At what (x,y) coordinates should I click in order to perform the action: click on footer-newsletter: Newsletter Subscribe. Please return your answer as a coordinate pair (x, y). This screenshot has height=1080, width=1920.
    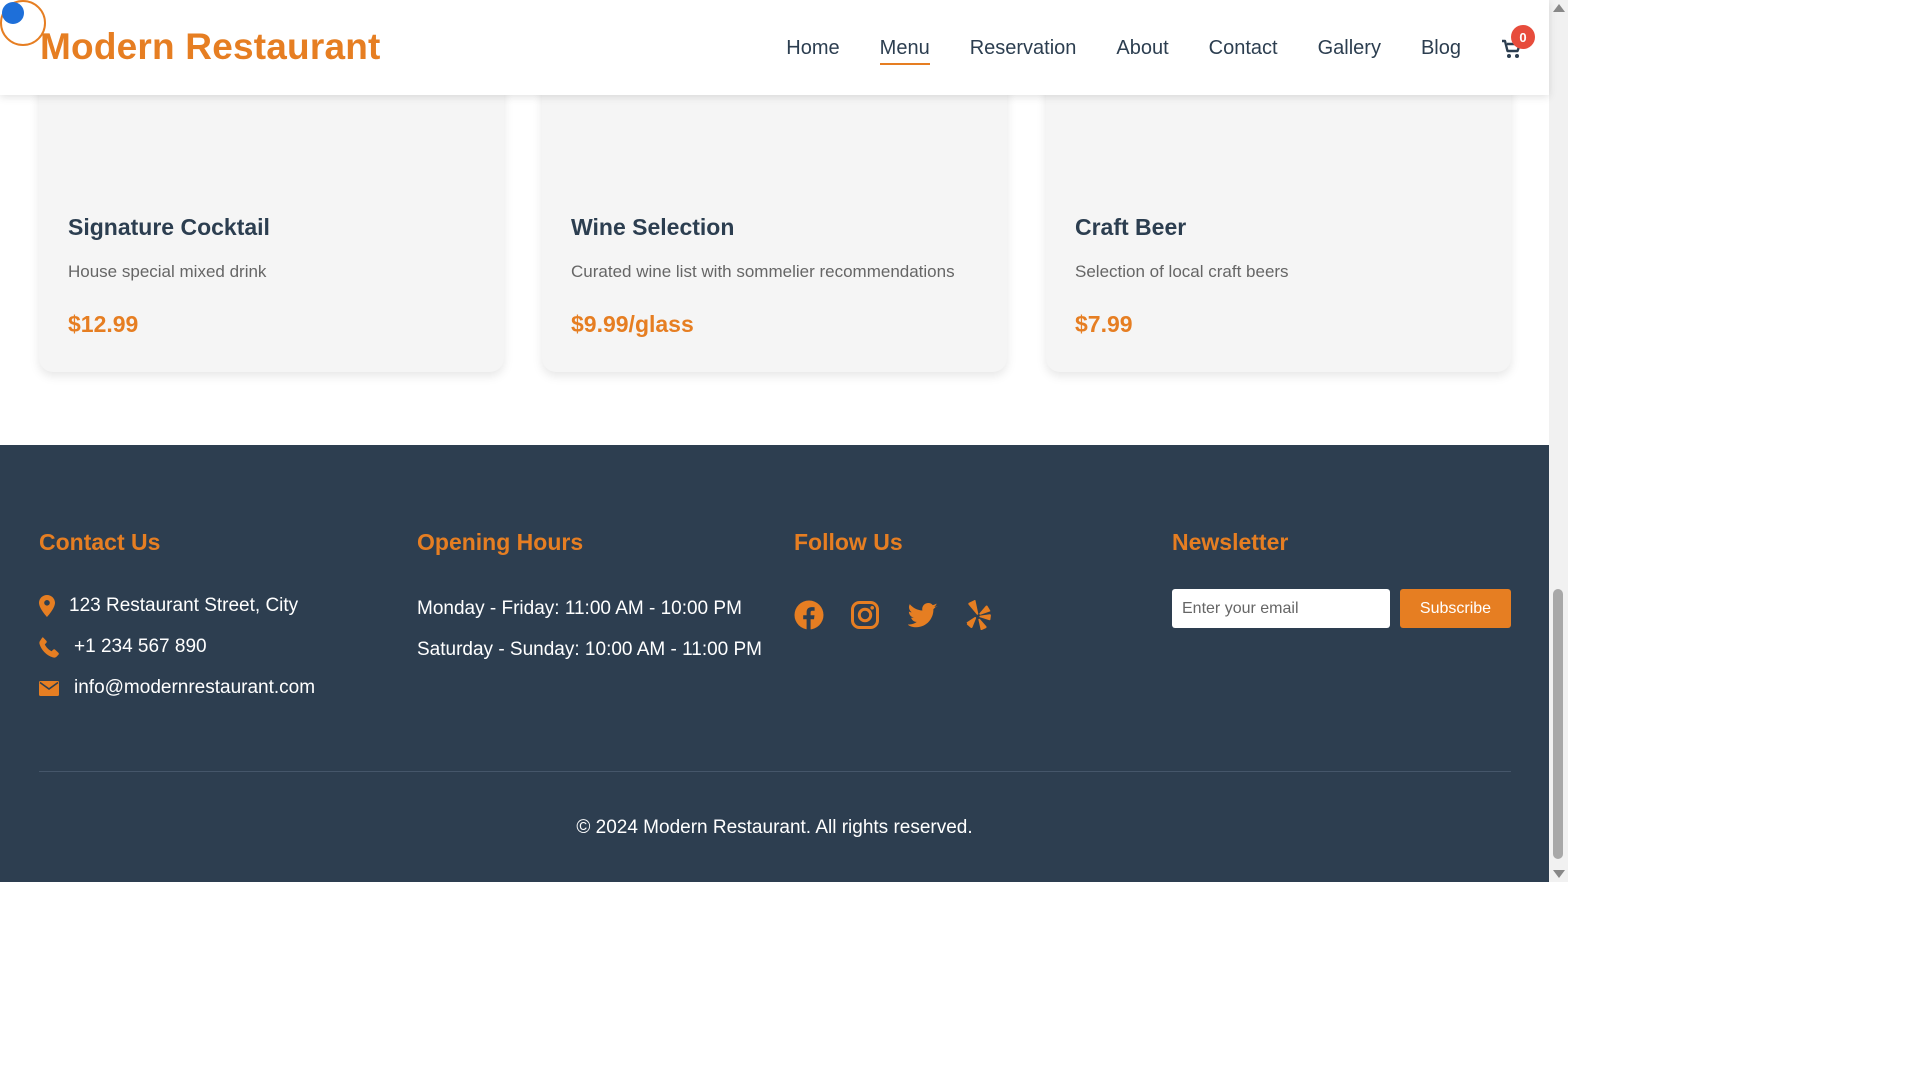
    Looking at the image, I should click on (1344, 578).